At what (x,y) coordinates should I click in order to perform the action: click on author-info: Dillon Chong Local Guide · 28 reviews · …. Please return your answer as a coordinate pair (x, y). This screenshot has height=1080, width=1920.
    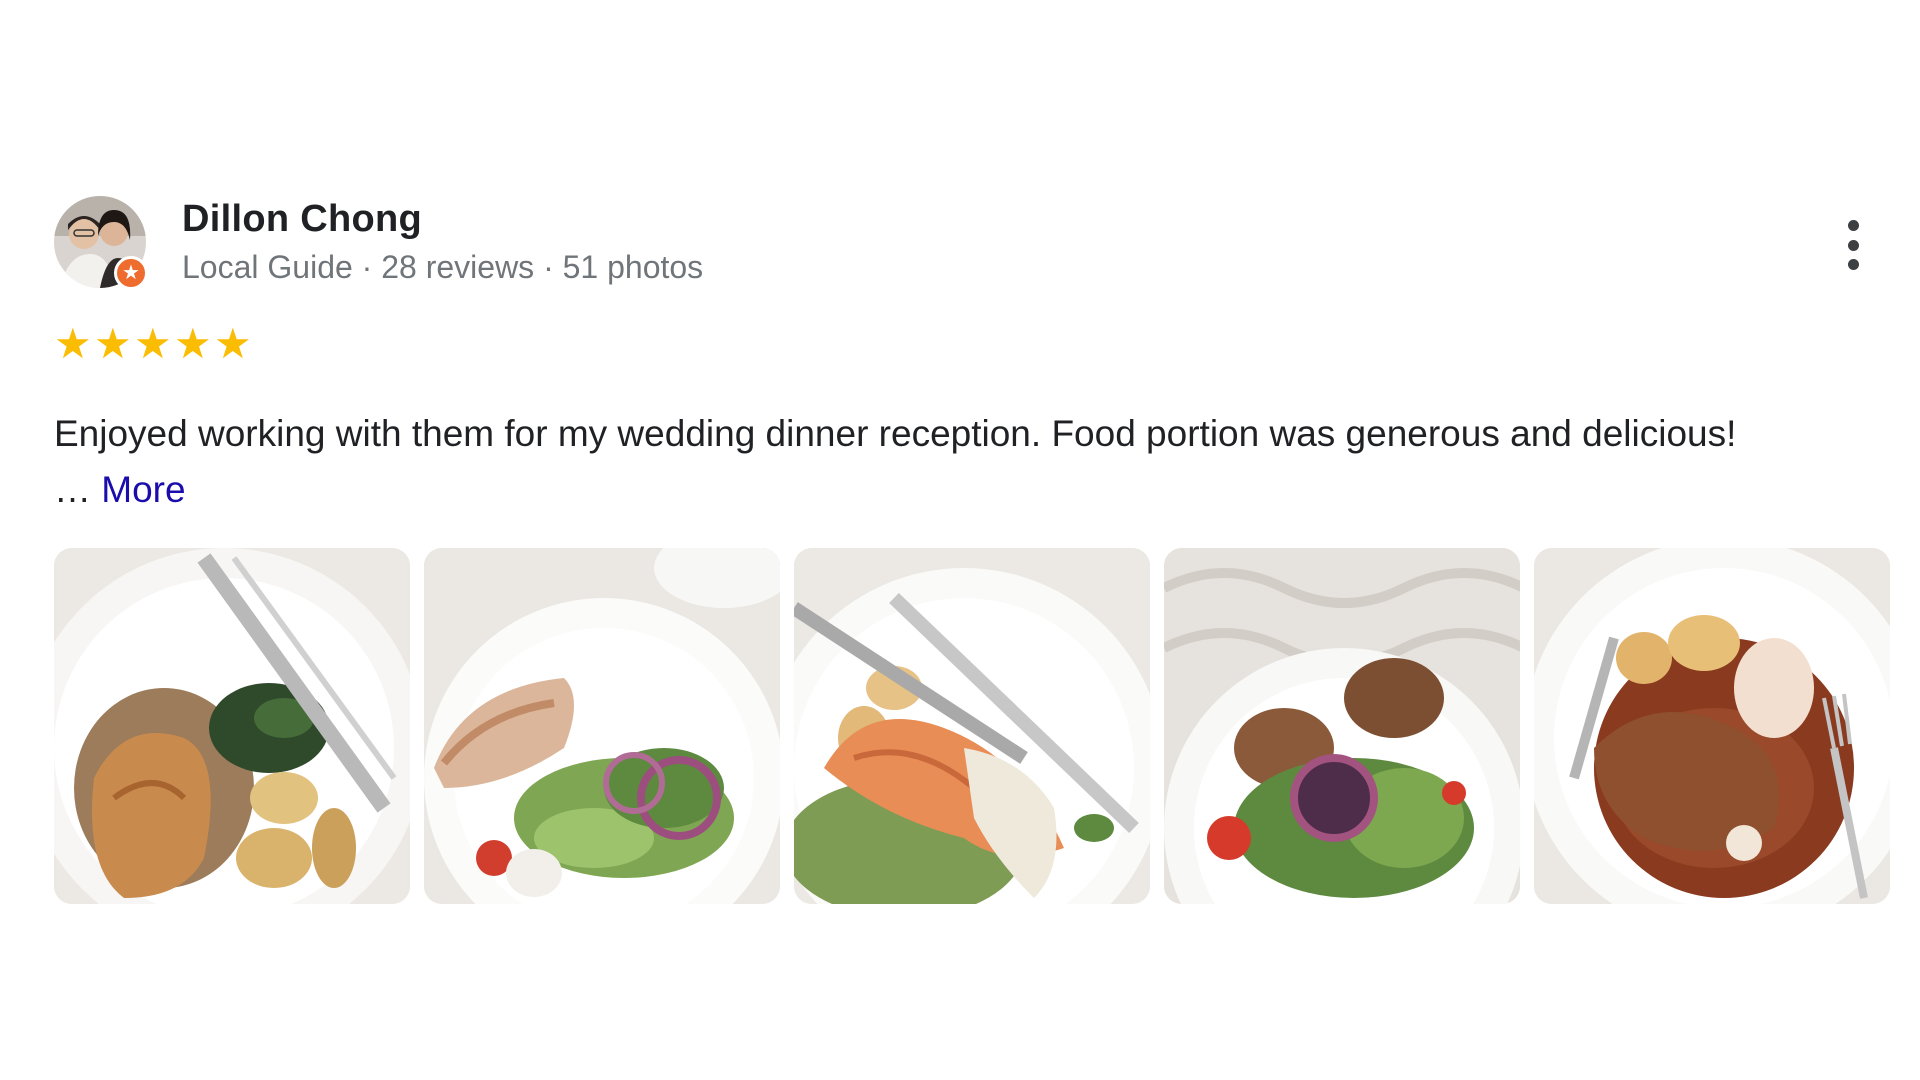
    Looking at the image, I should click on (442, 243).